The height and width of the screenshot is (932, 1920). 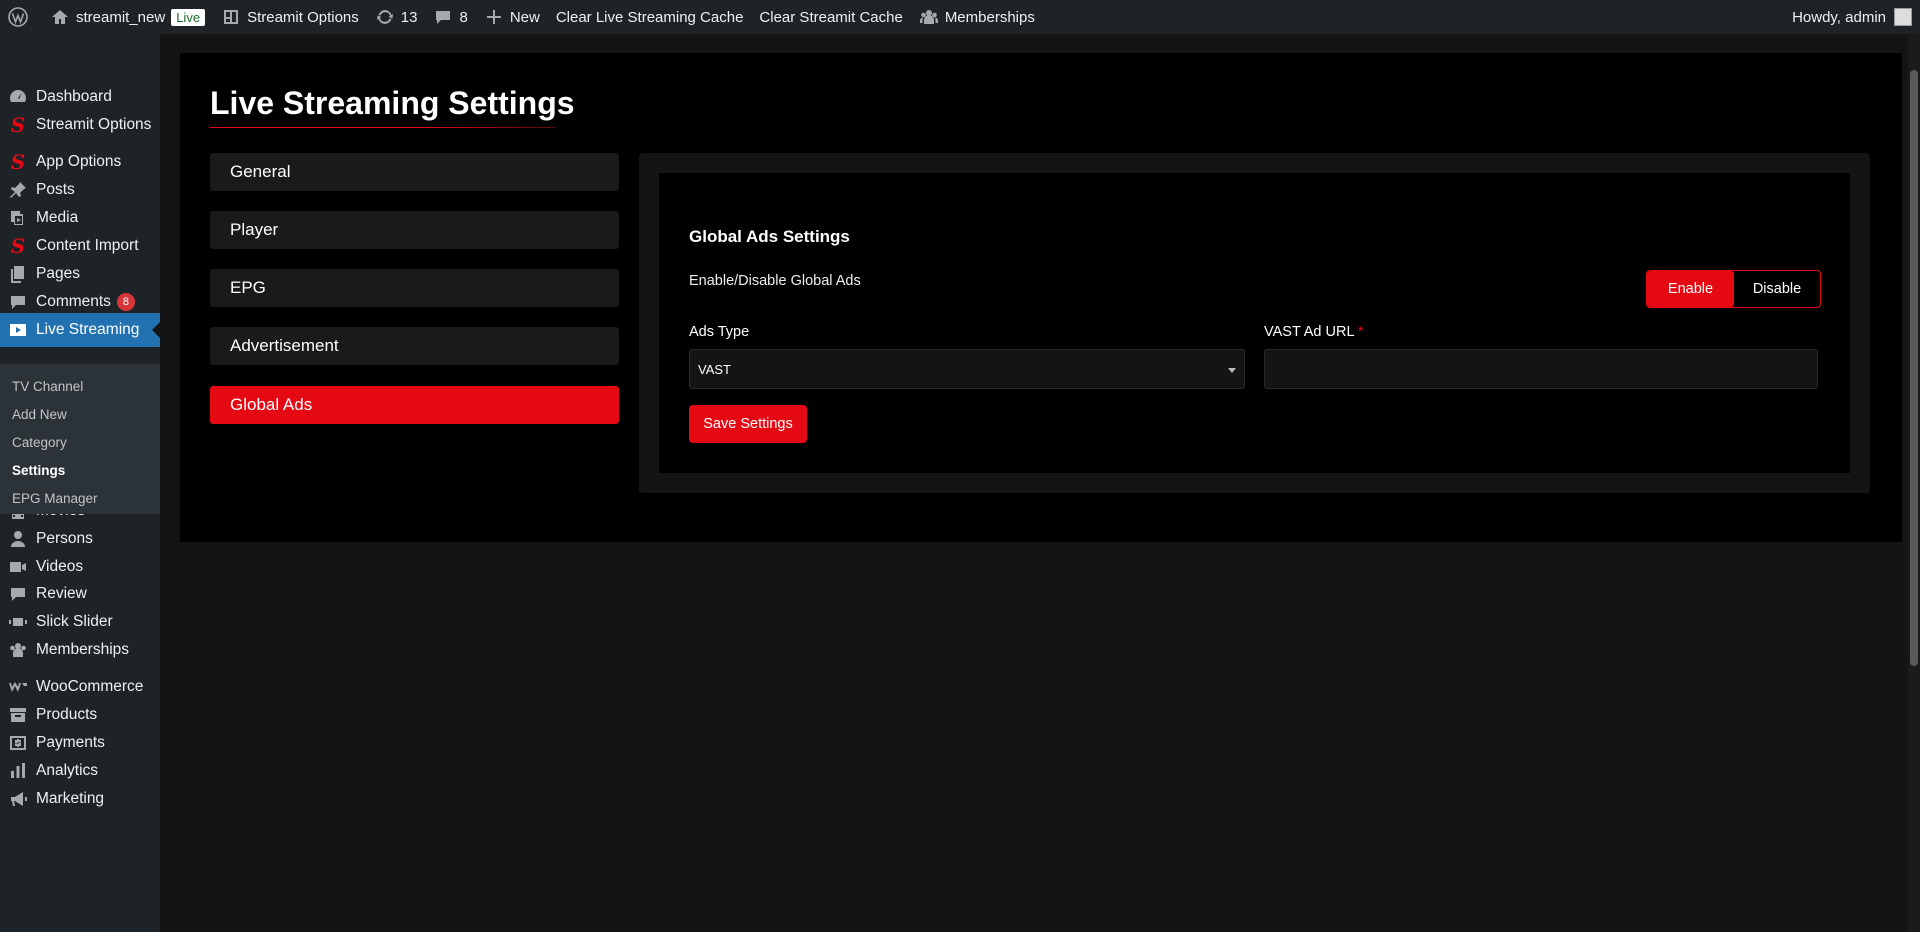 What do you see at coordinates (17, 218) in the screenshot?
I see `media-icon` at bounding box center [17, 218].